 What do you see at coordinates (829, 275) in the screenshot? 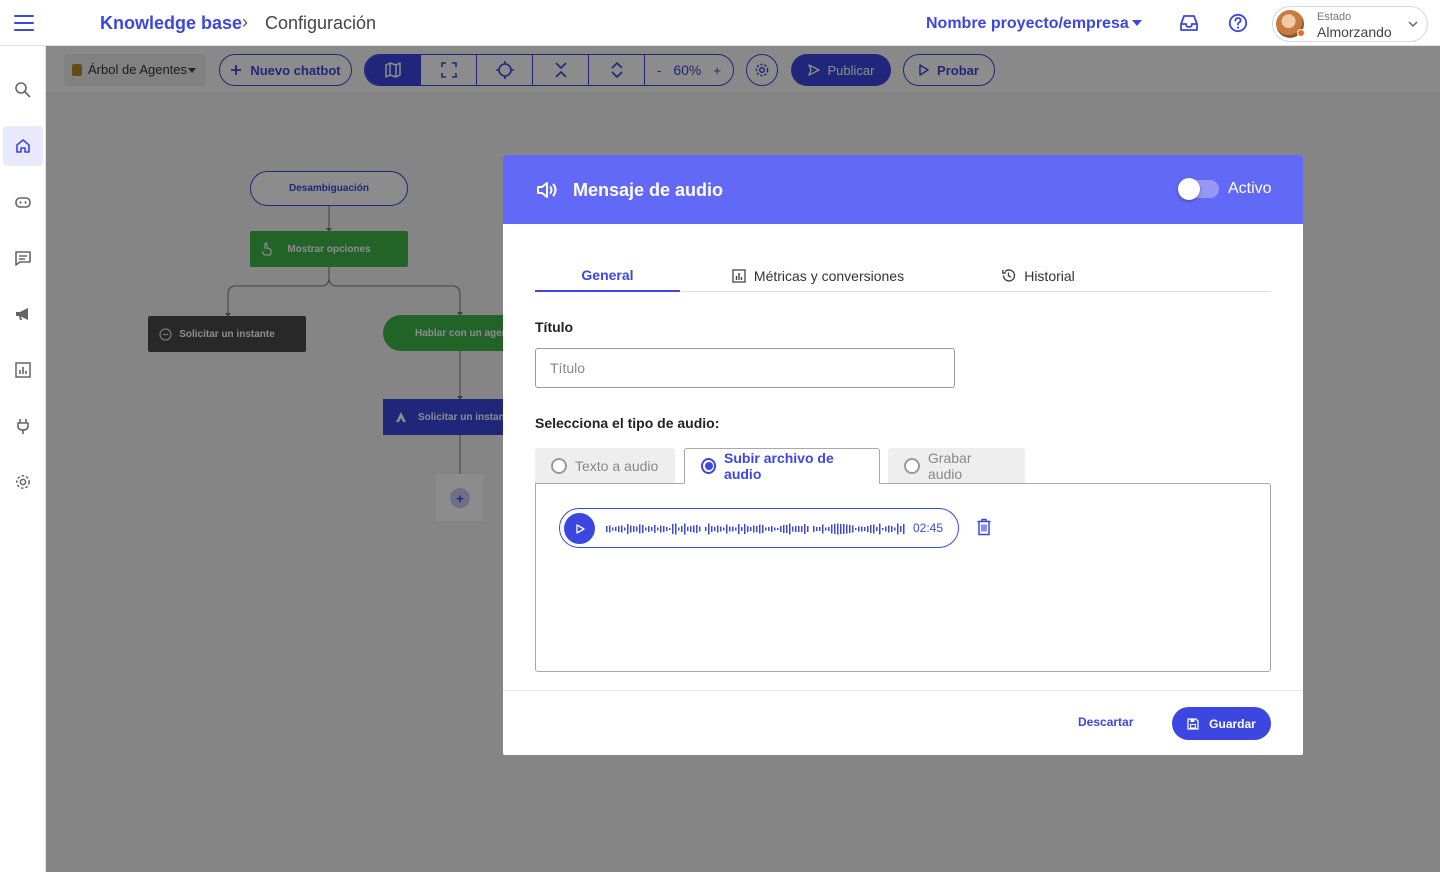
I see `tab-label: Métricas y conversiones` at bounding box center [829, 275].